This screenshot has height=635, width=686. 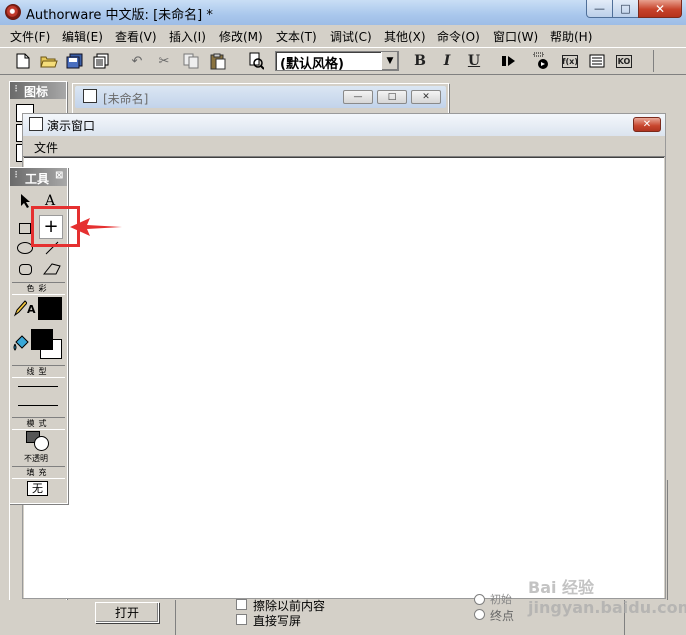 What do you see at coordinates (25, 269) in the screenshot?
I see `rounded-rectangle-tool-icon` at bounding box center [25, 269].